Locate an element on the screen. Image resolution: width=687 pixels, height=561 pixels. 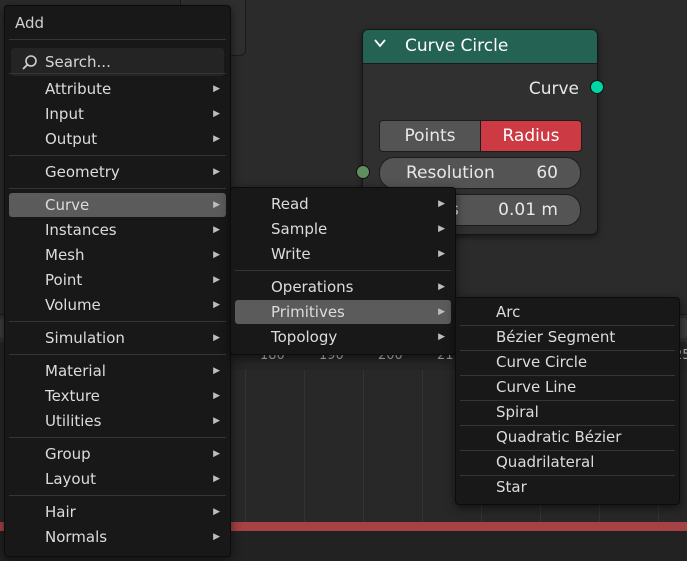
resolution-field: Resolution 60 is located at coordinates (480, 173).